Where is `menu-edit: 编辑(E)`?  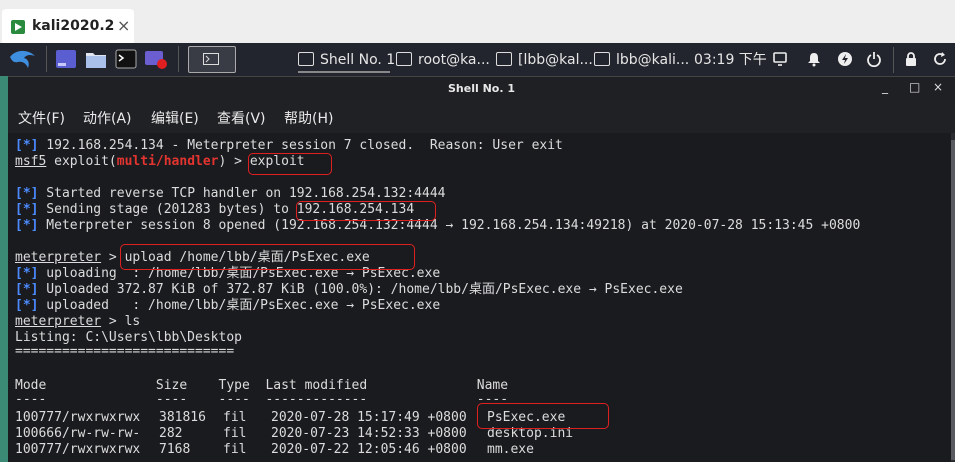
menu-edit: 编辑(E) is located at coordinates (175, 118).